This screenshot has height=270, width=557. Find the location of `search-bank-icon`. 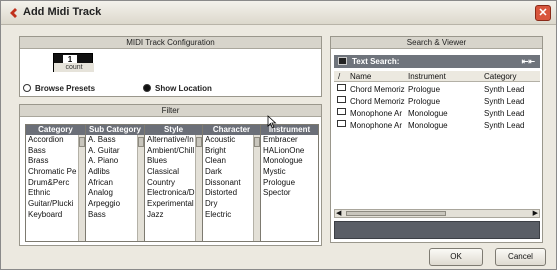

search-bank-icon is located at coordinates (342, 61).